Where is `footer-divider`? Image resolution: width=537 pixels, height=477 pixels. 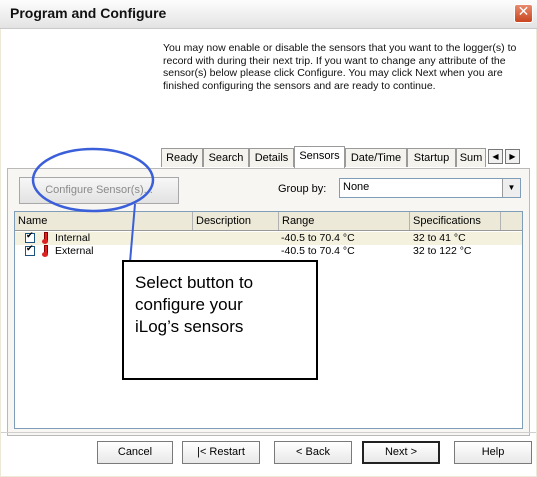
footer-divider is located at coordinates (268, 432).